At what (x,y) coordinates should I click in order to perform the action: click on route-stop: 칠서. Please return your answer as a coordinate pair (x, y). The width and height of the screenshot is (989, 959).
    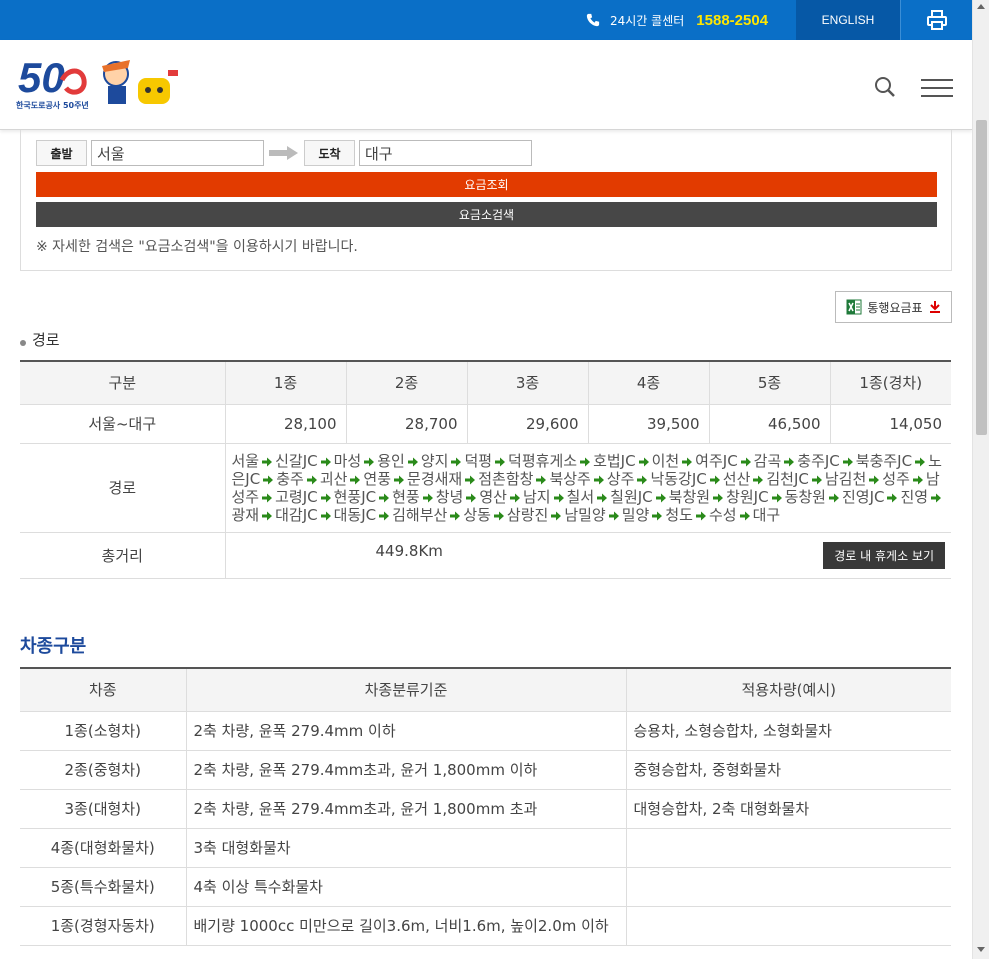
    Looking at the image, I should click on (580, 496).